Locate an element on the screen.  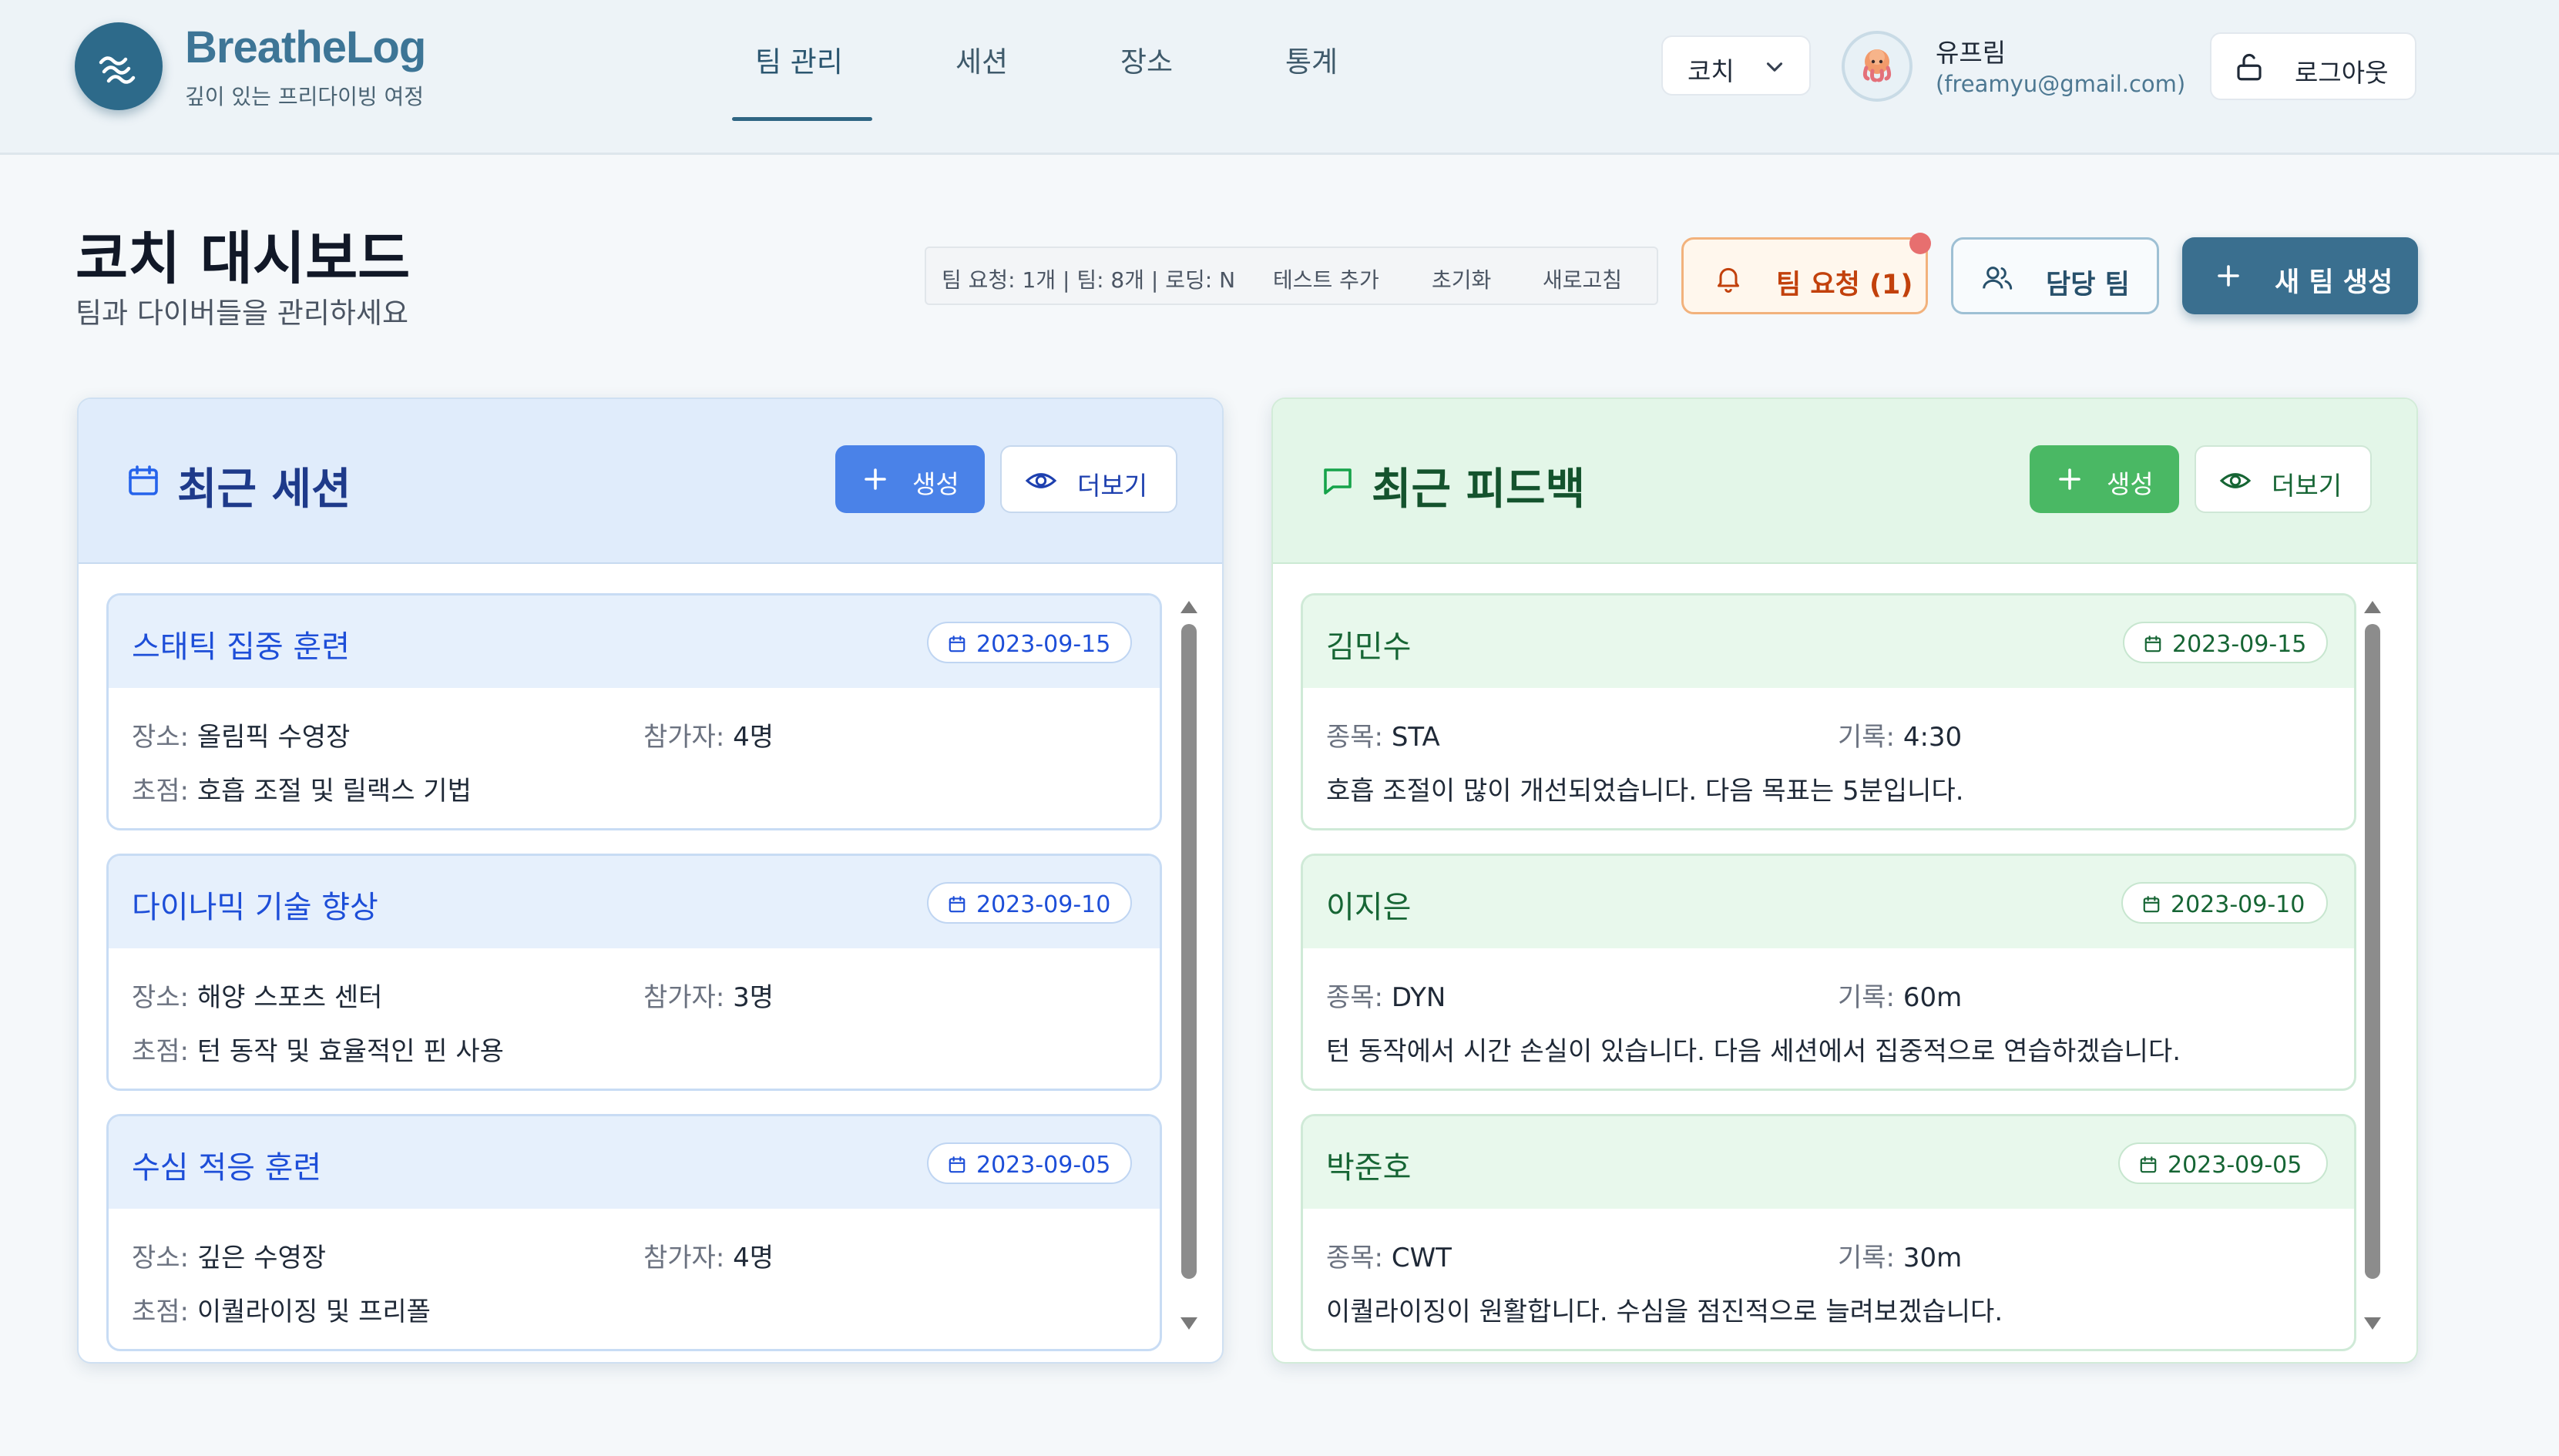
session-participants: 4명 is located at coordinates (753, 1258).